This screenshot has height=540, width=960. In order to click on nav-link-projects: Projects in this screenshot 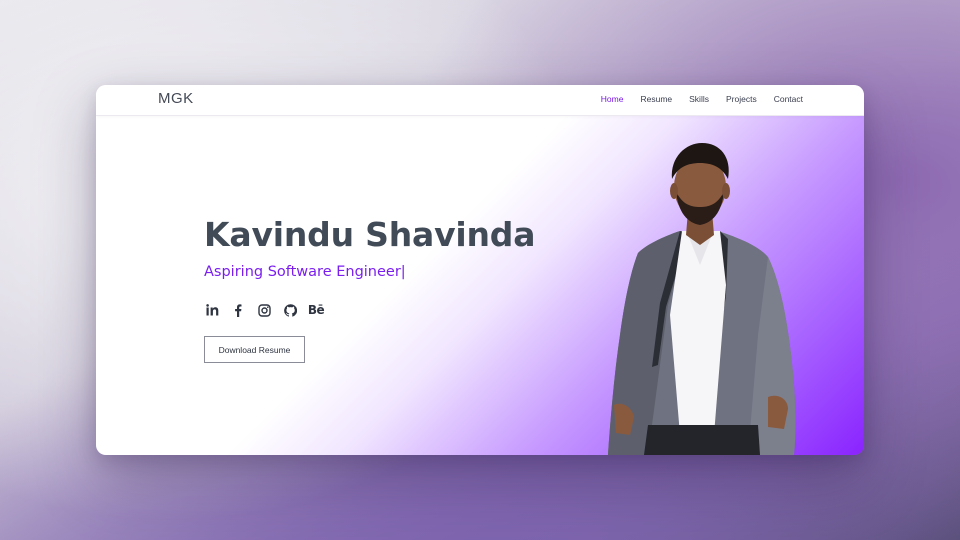, I will do `click(741, 99)`.